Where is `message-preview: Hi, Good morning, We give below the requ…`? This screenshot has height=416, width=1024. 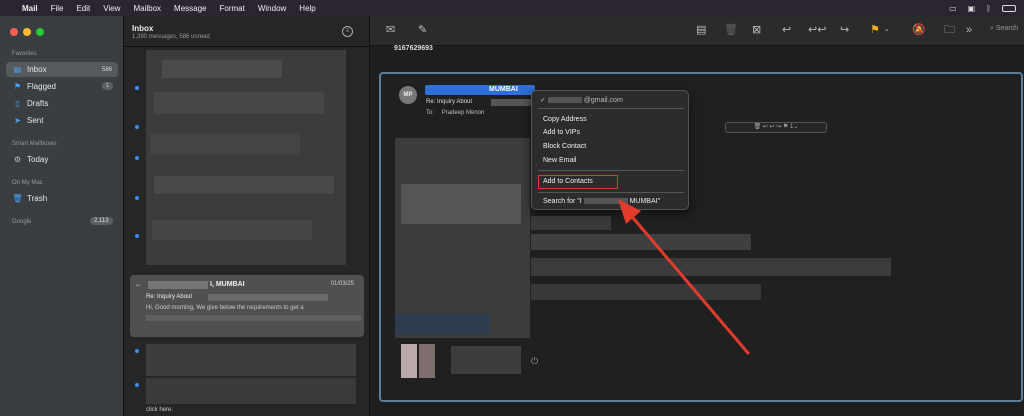 message-preview: Hi, Good morning, We give below the requ… is located at coordinates (225, 308).